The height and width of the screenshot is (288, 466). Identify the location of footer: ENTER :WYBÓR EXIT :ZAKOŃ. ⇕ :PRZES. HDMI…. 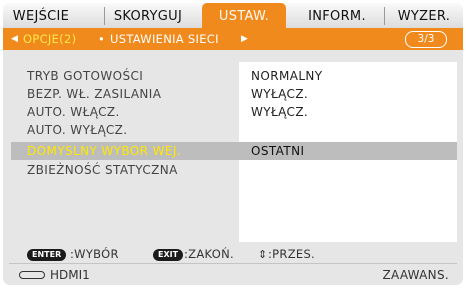
(233, 265).